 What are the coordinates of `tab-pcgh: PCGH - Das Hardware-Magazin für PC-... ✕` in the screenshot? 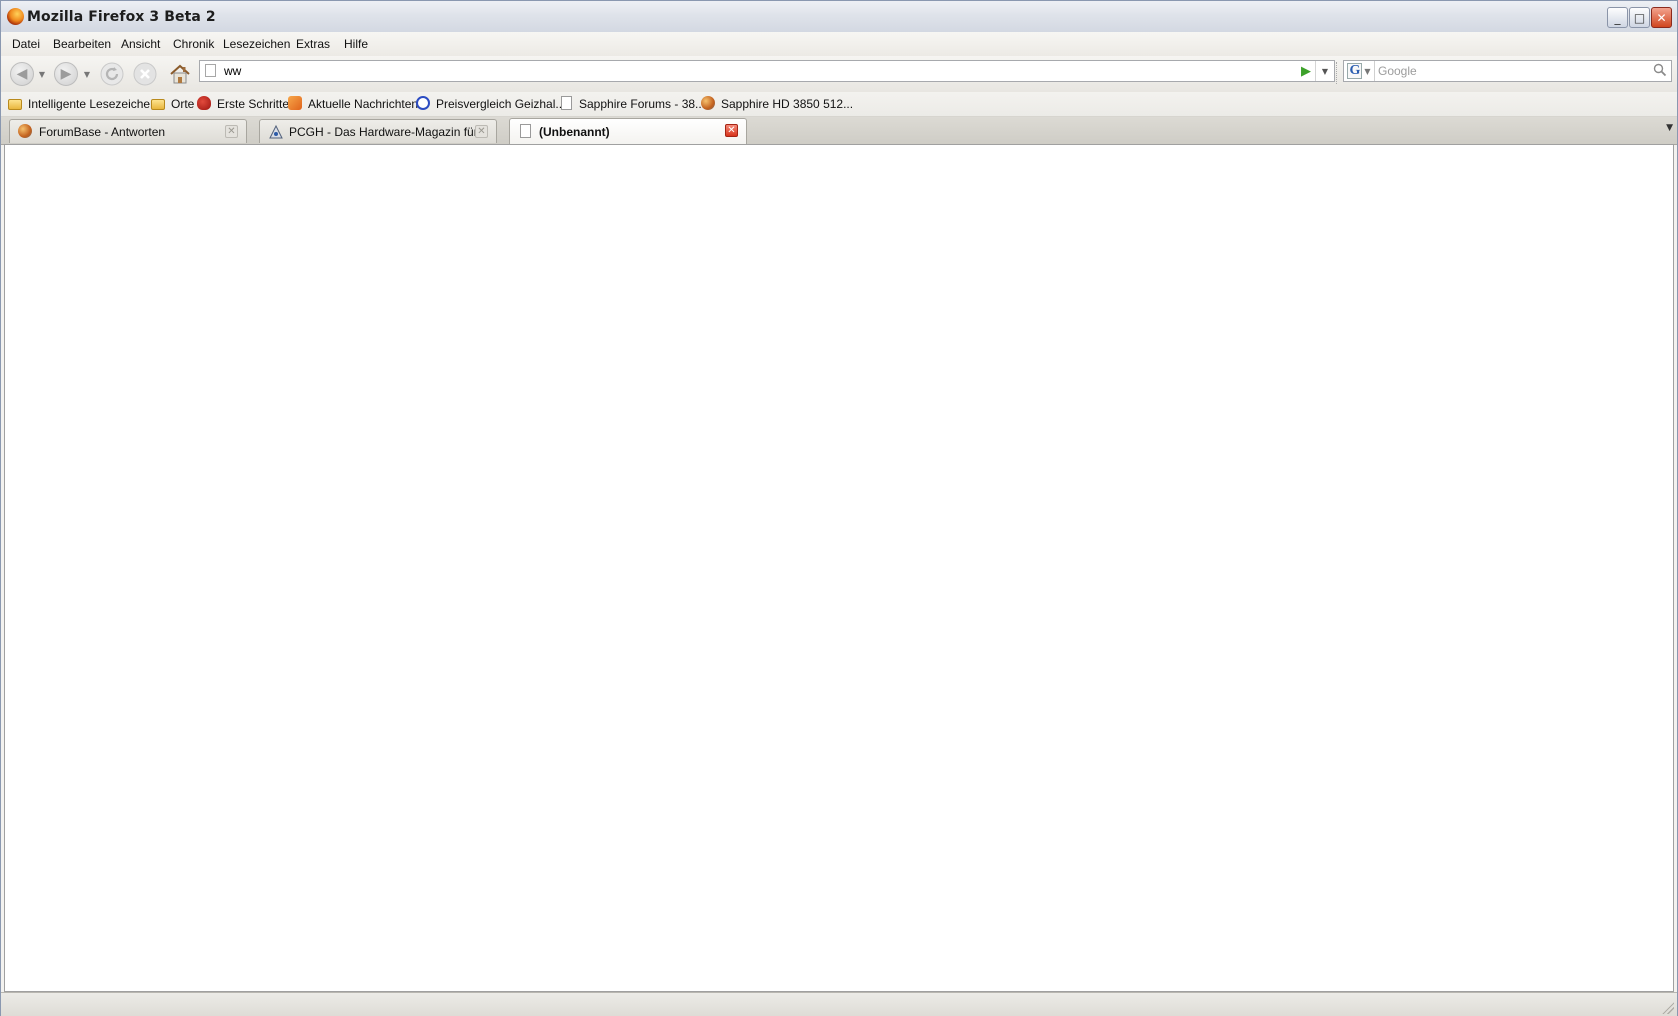 It's located at (378, 131).